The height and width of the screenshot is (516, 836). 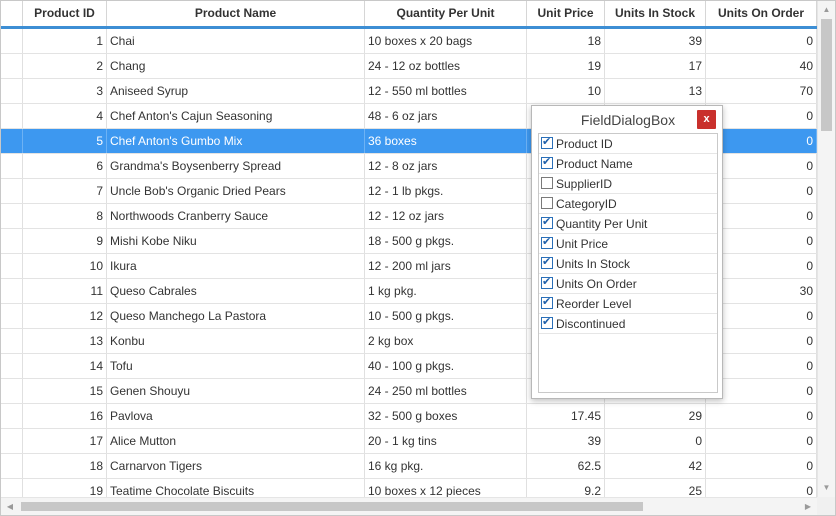 I want to click on scroll-up-icon: ▲, so click(x=826, y=10).